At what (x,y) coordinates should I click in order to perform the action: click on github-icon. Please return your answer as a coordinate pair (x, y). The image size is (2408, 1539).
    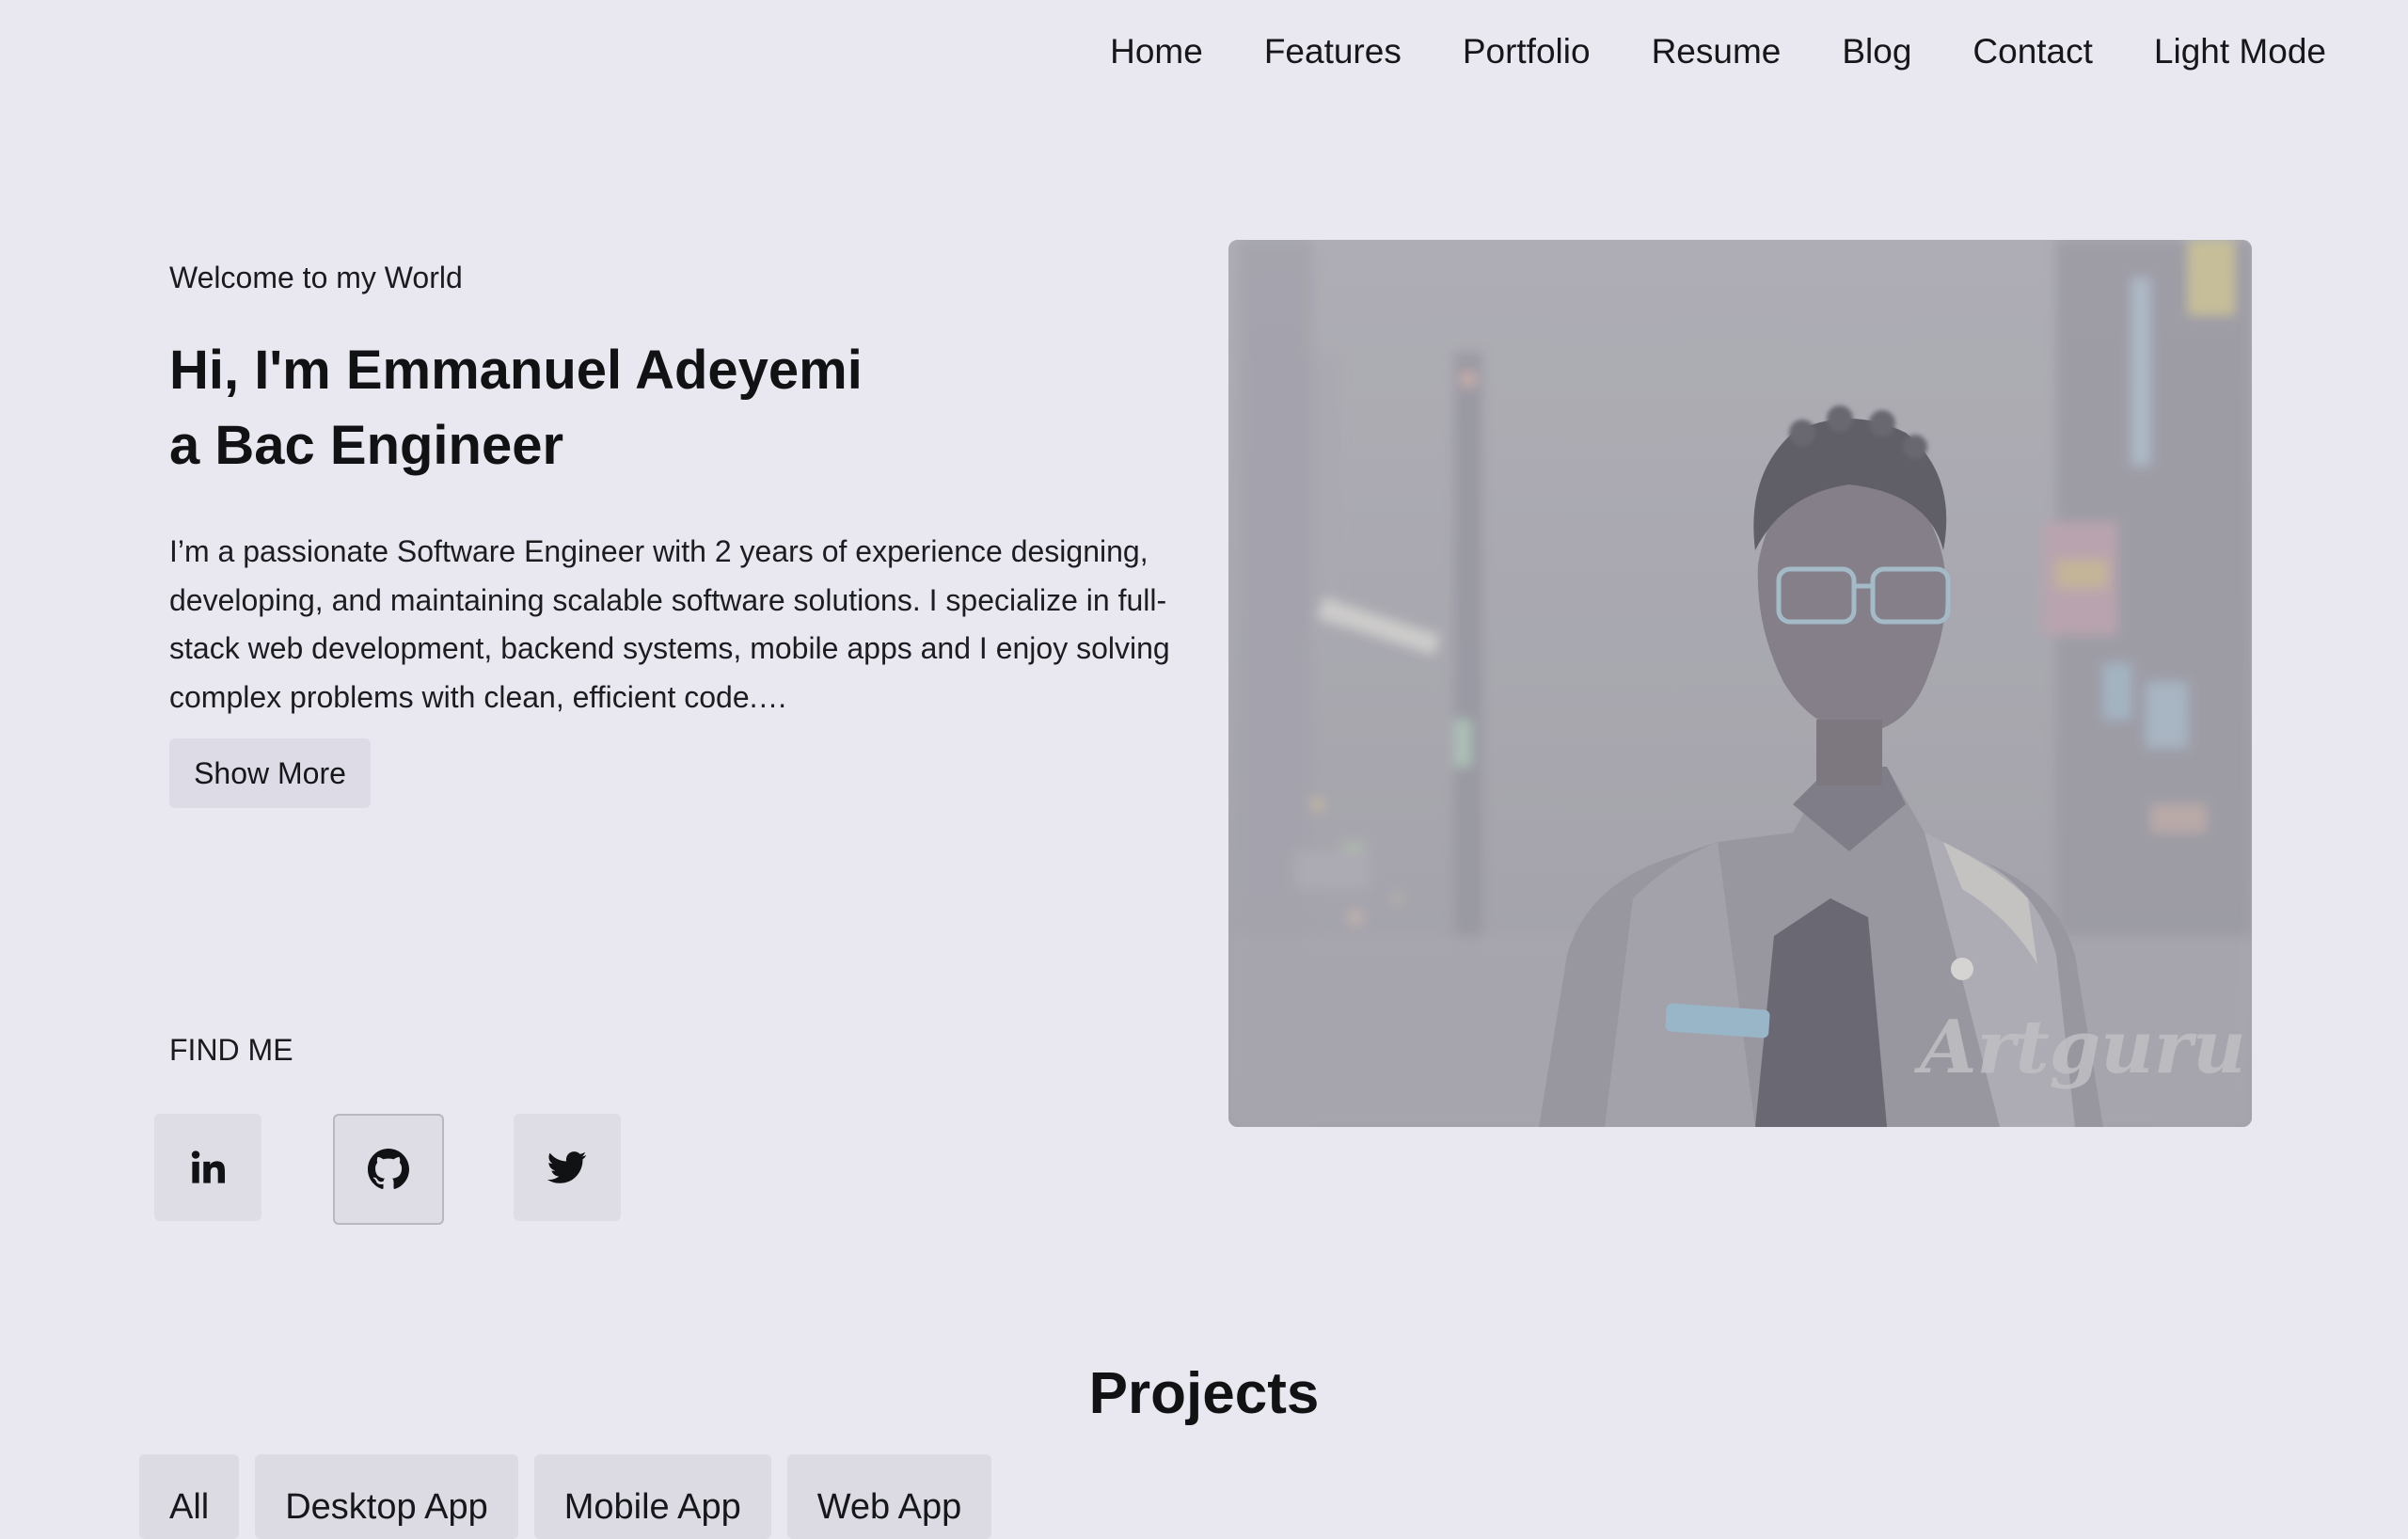
    Looking at the image, I should click on (389, 1169).